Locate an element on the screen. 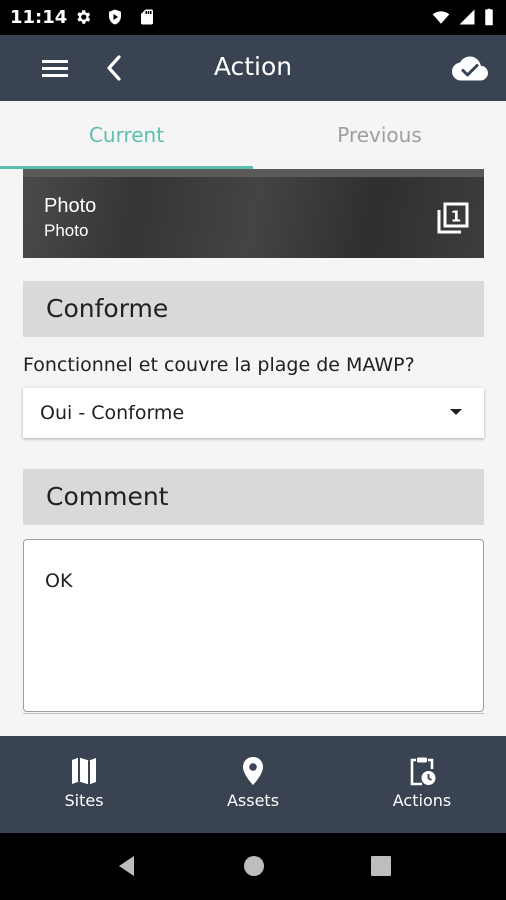 Image resolution: width=506 pixels, height=900 pixels. back-triangle-icon is located at coordinates (127, 866).